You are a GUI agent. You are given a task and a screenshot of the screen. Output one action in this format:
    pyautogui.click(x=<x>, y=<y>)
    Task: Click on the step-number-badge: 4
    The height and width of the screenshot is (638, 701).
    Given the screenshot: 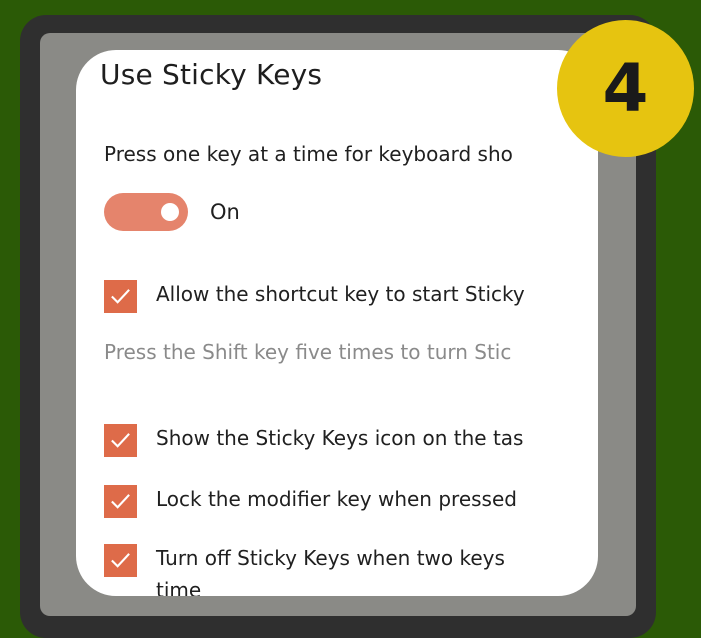 What is the action you would take?
    pyautogui.click(x=625, y=88)
    